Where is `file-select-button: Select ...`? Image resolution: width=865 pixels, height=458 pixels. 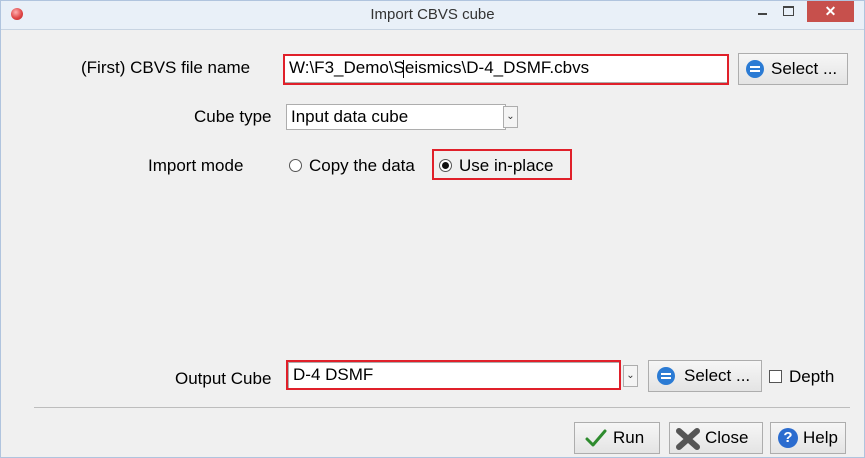 file-select-button: Select ... is located at coordinates (793, 69).